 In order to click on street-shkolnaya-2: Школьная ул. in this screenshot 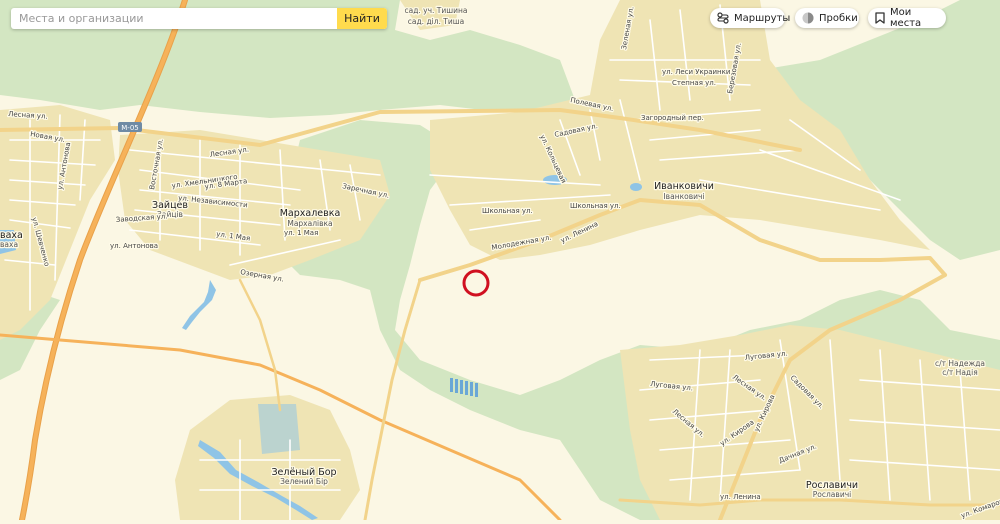, I will do `click(595, 206)`.